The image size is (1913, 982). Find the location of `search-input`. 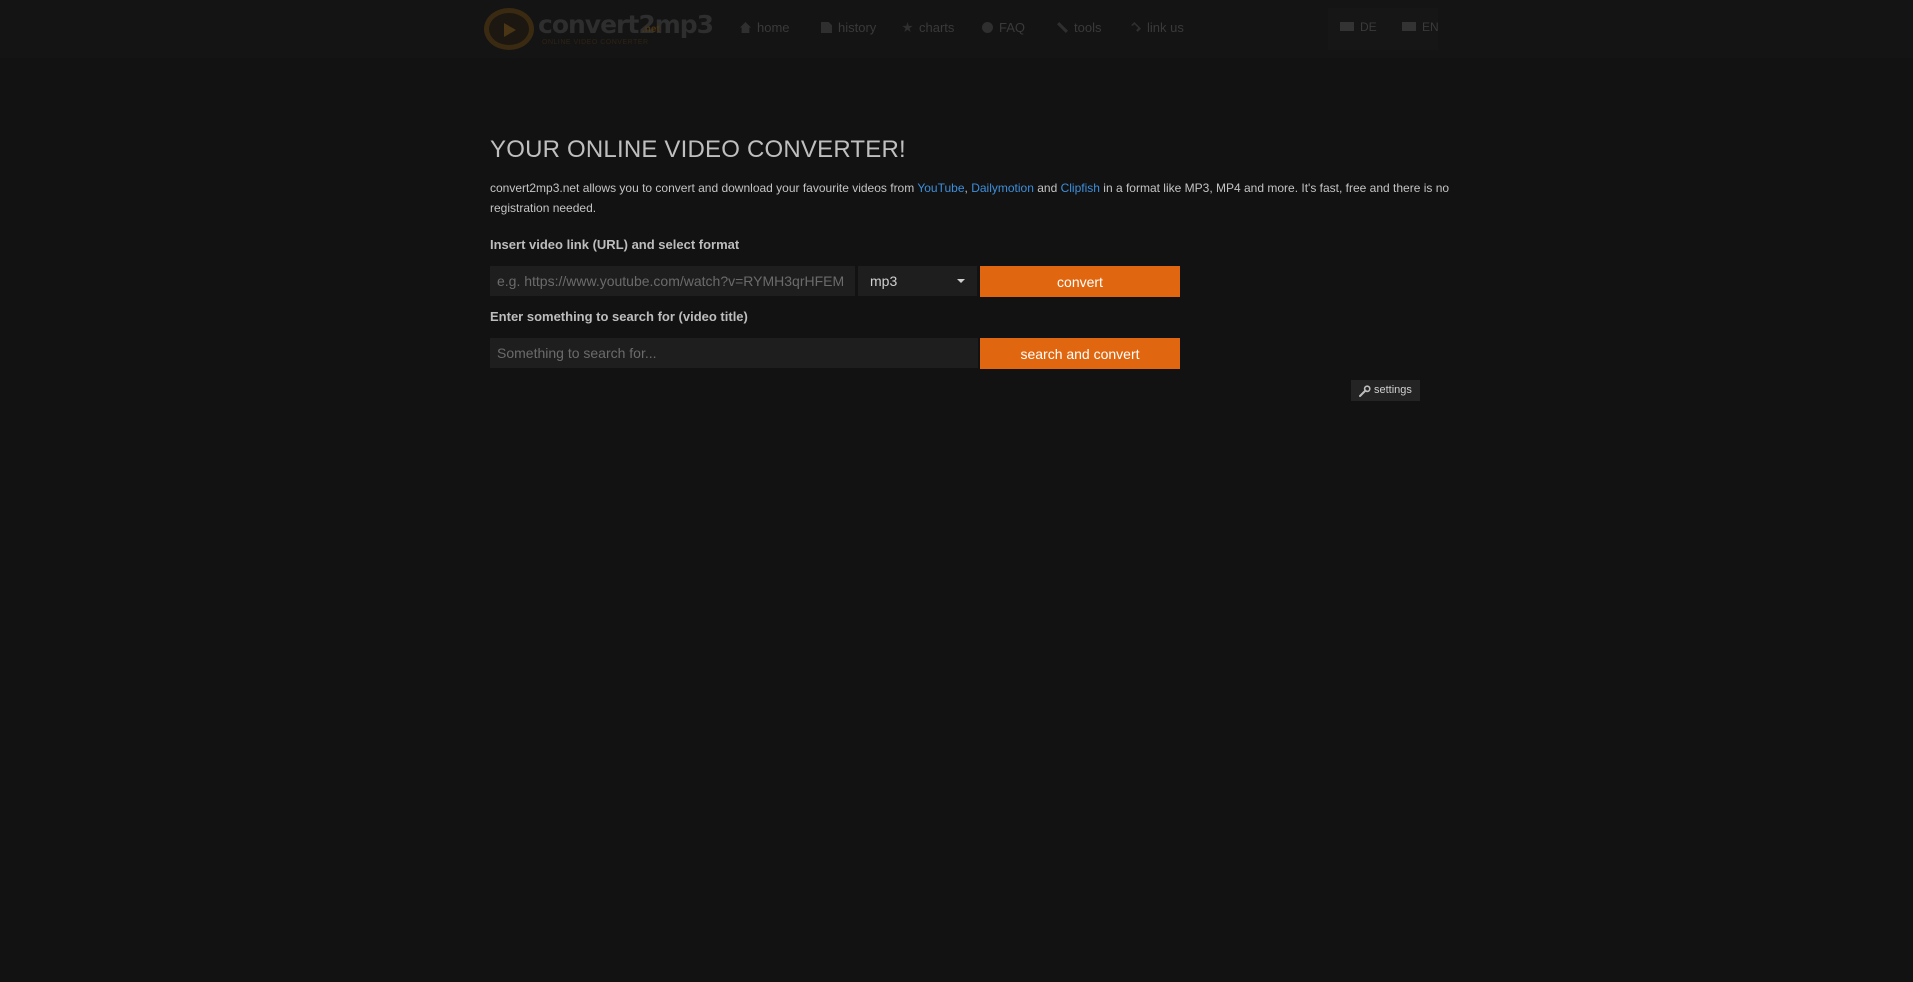

search-input is located at coordinates (734, 353).